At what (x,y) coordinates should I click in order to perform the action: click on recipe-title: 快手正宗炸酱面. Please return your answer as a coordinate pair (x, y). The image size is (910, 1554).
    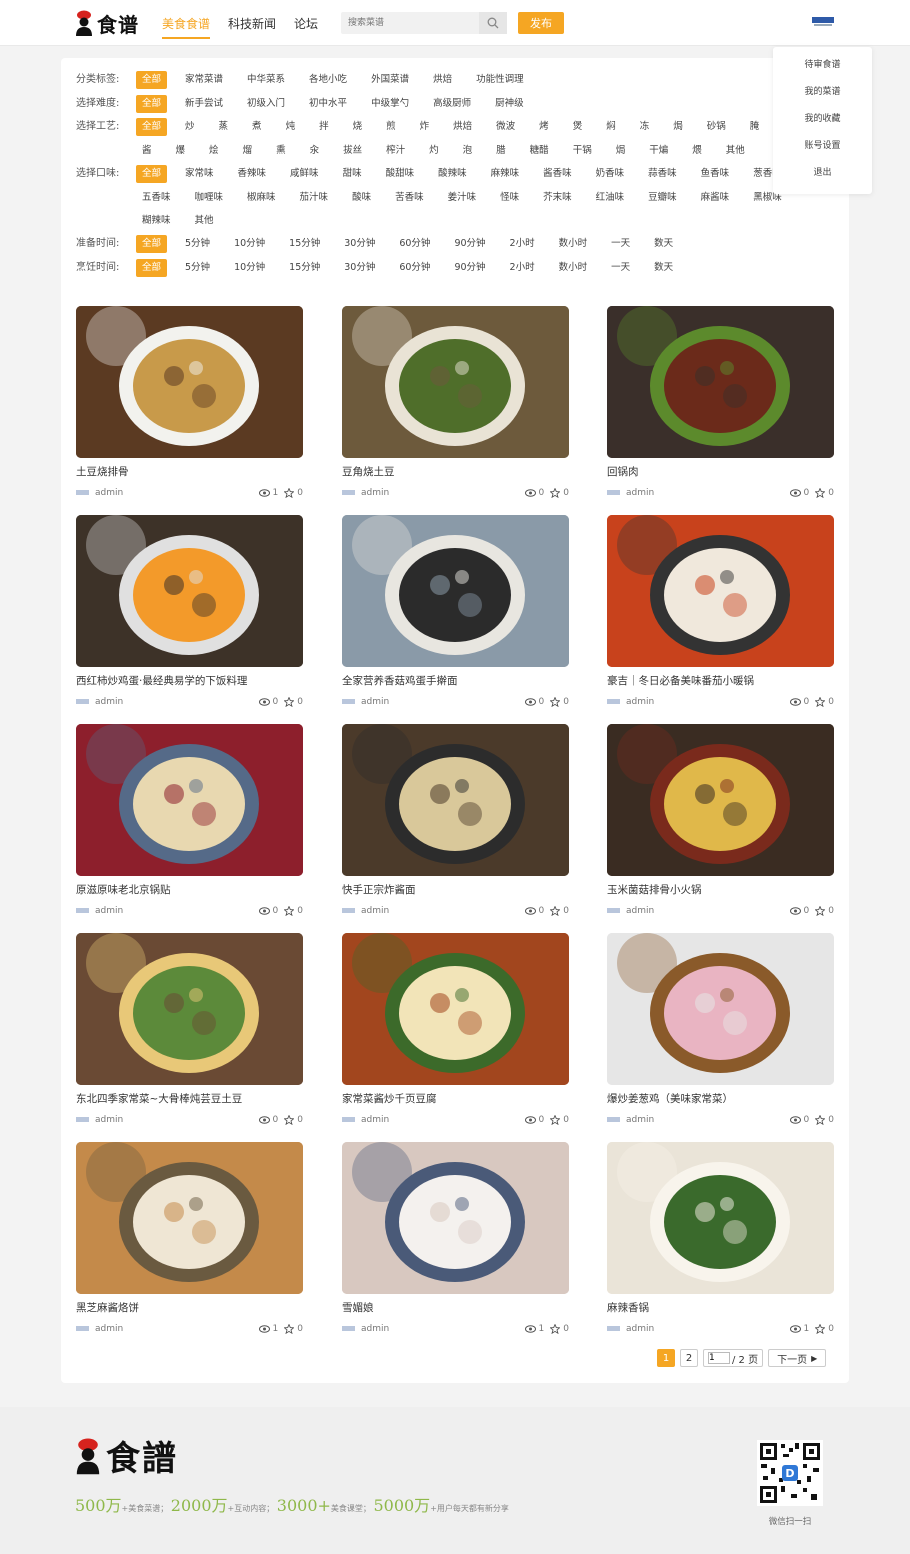
    Looking at the image, I should click on (379, 889).